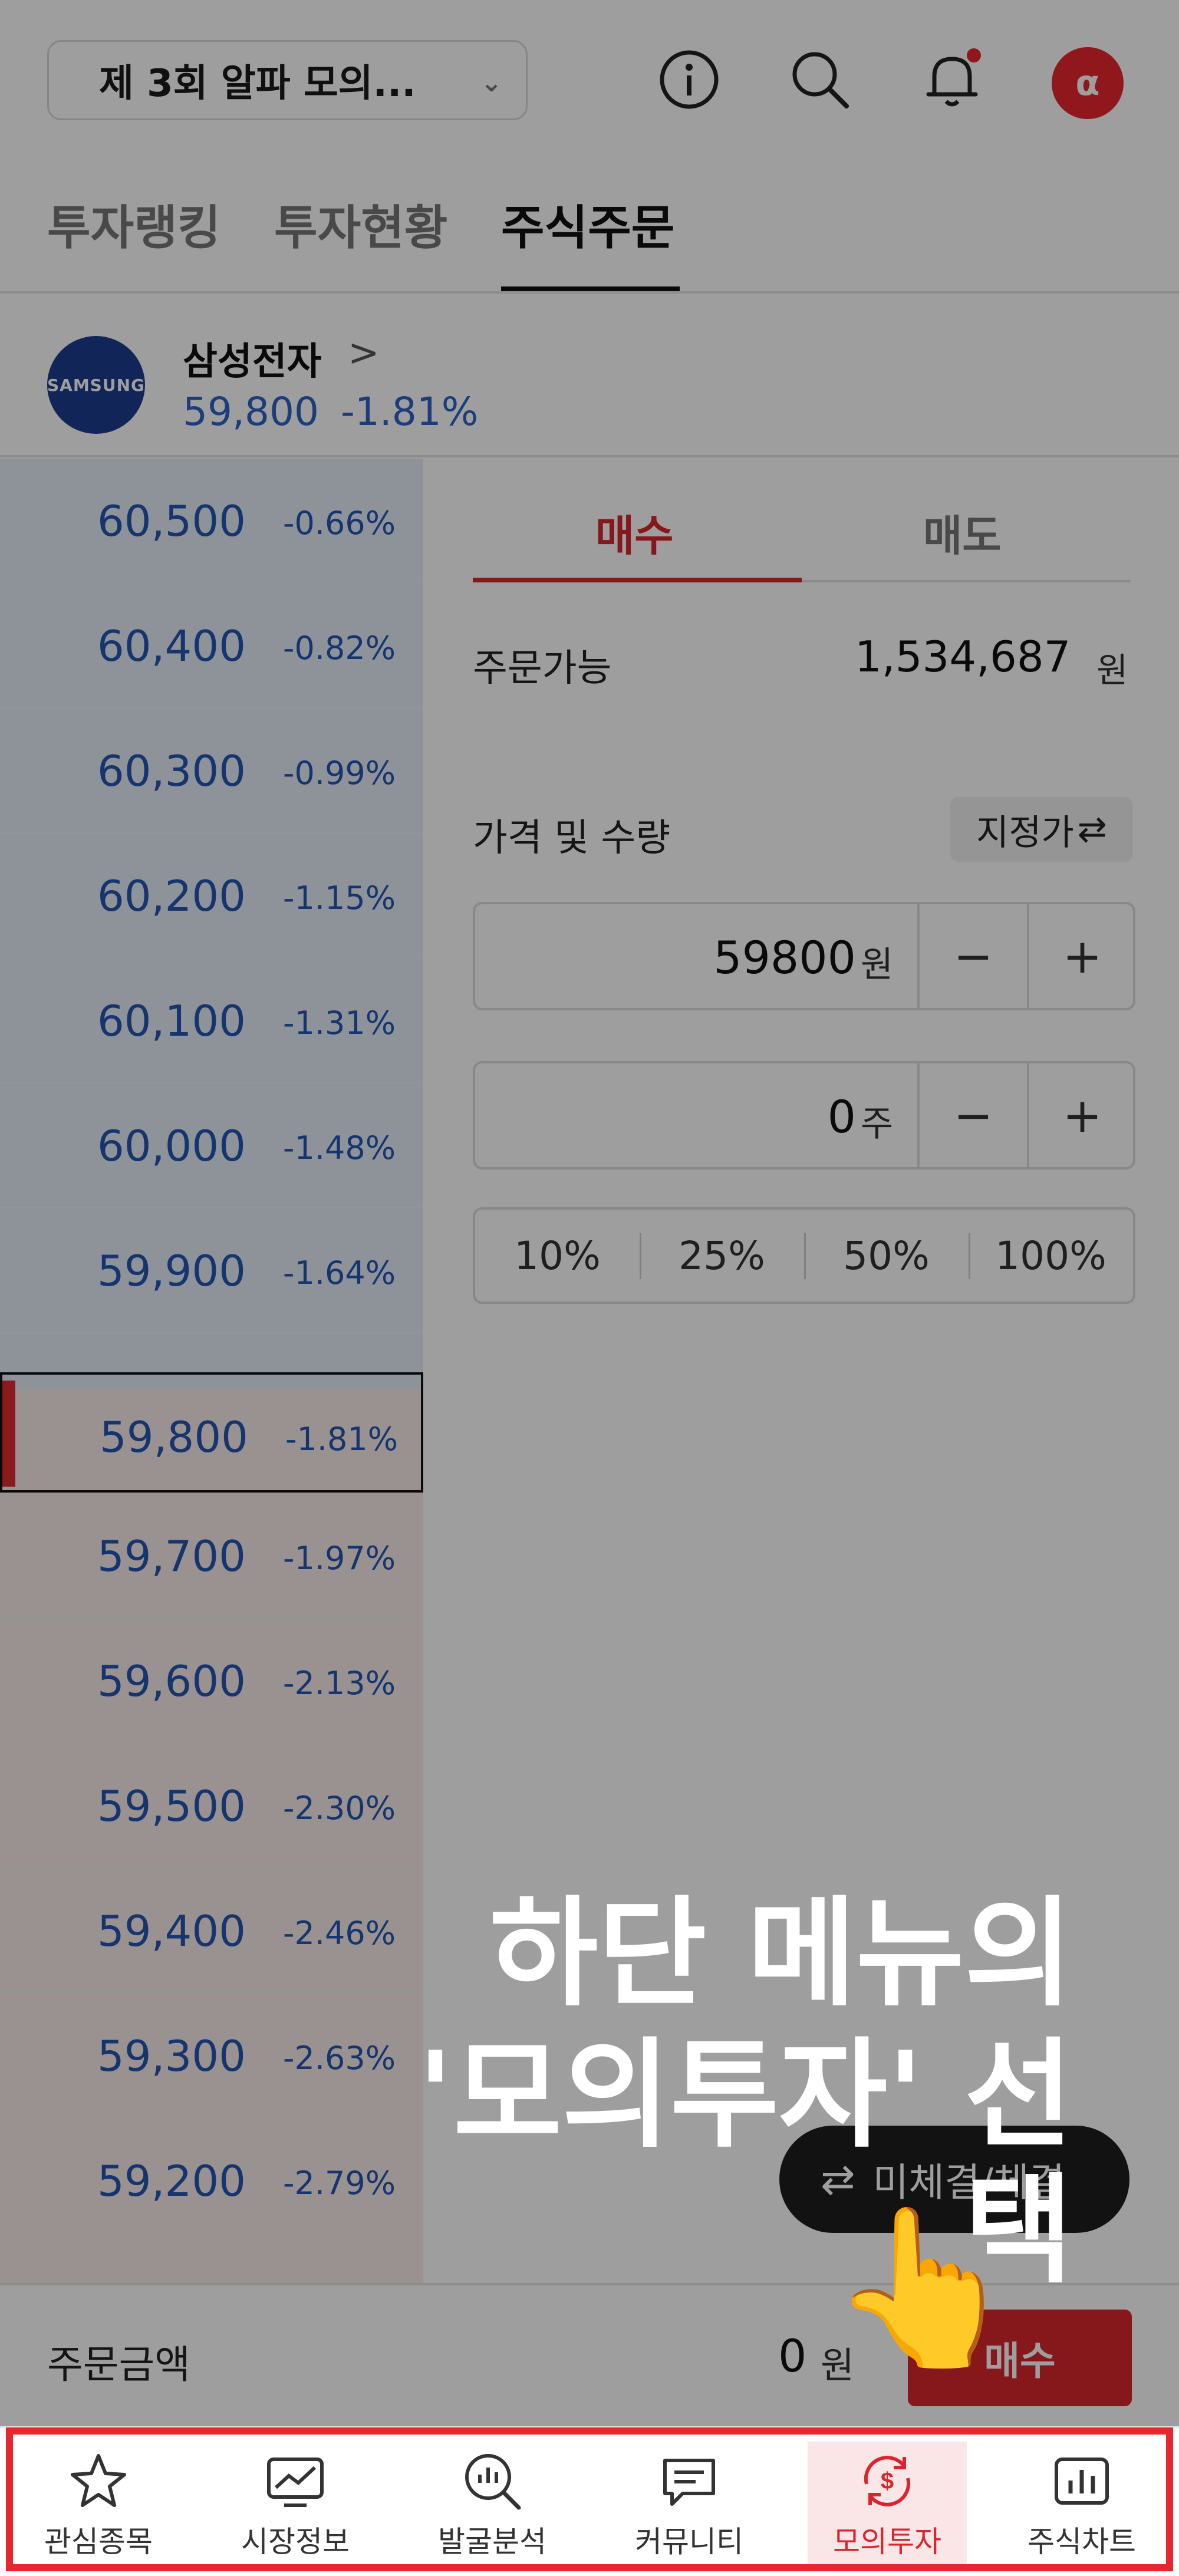  Describe the element at coordinates (781, 1953) in the screenshot. I see `instruction-line-1: 하단 메뉴의` at that location.